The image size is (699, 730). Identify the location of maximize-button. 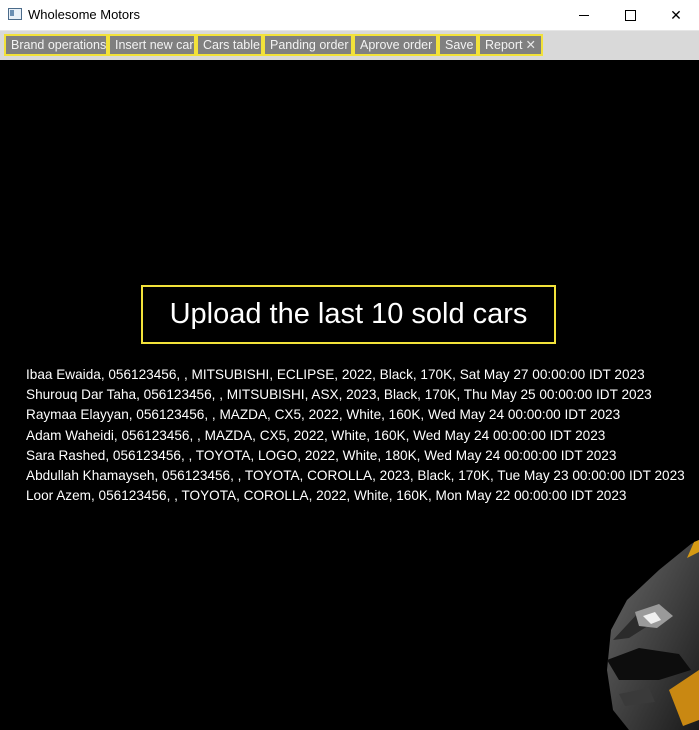
(630, 15).